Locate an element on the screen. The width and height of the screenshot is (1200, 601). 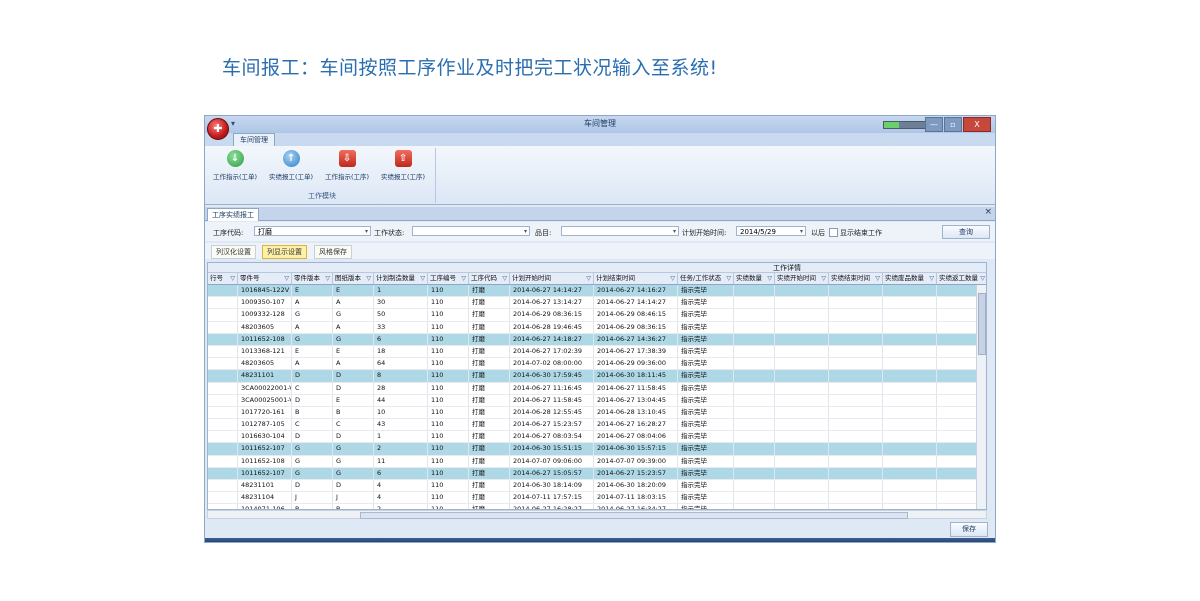
column-header: 零件号 ▽ is located at coordinates (265, 278).